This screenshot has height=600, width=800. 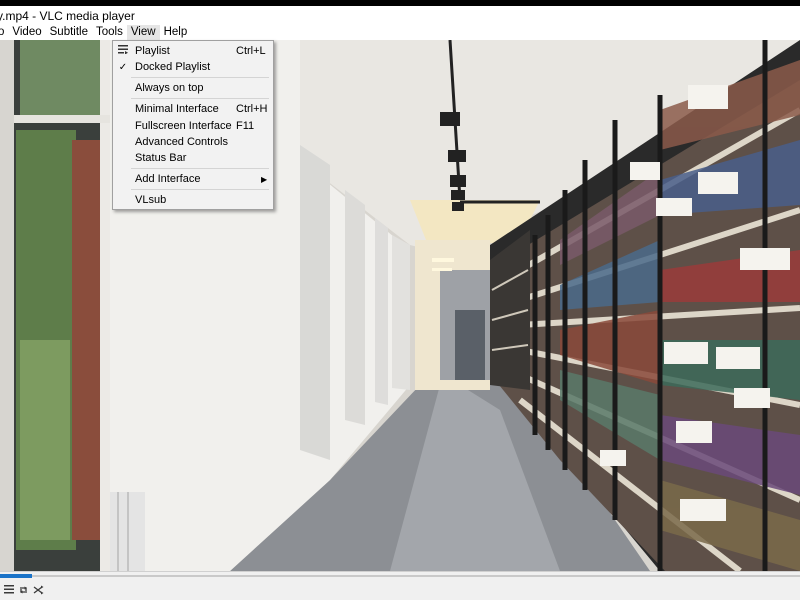 I want to click on menu-item-label: Add Interface, so click(x=168, y=179).